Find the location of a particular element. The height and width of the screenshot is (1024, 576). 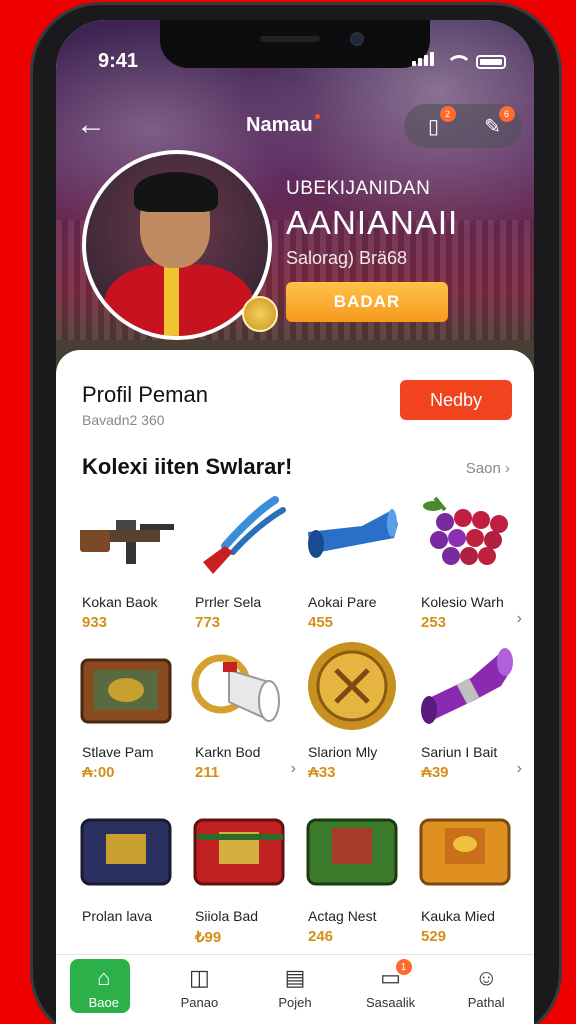

collection-item: Prolan lava is located at coordinates (126, 879).